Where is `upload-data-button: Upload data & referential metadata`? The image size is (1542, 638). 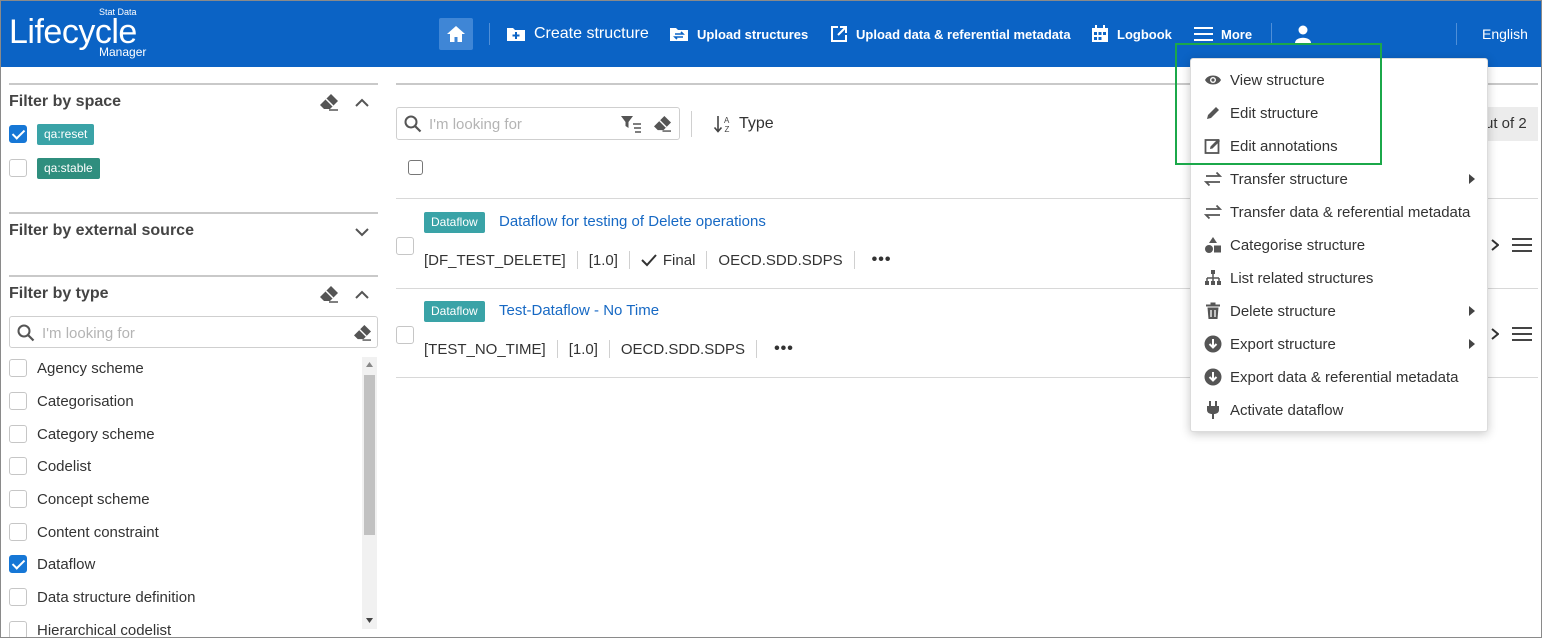 upload-data-button: Upload data & referential metadata is located at coordinates (950, 34).